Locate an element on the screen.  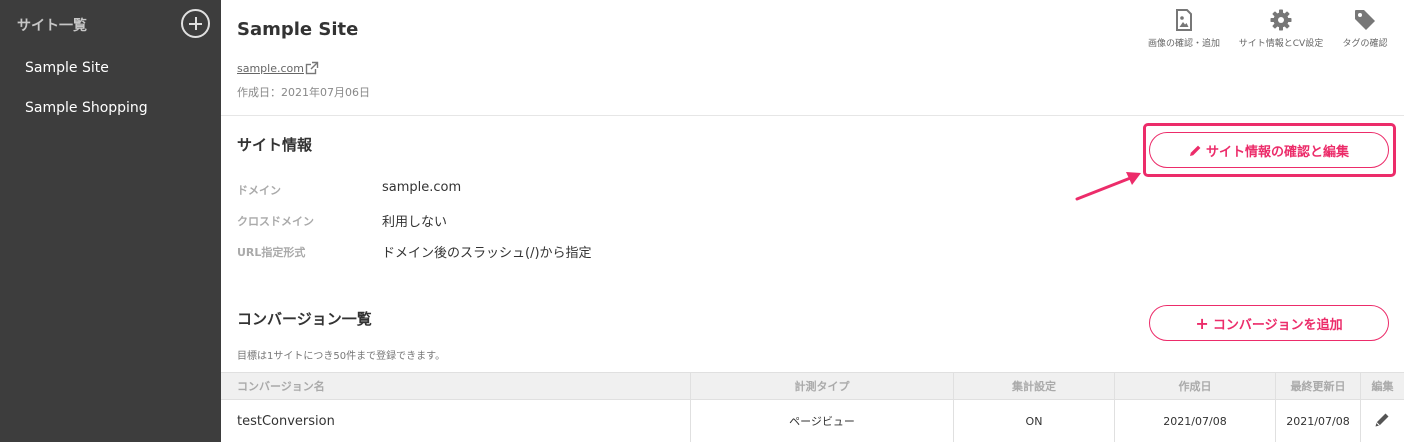
settings-tool-button: サイト情報とCV設定 is located at coordinates (1281, 29).